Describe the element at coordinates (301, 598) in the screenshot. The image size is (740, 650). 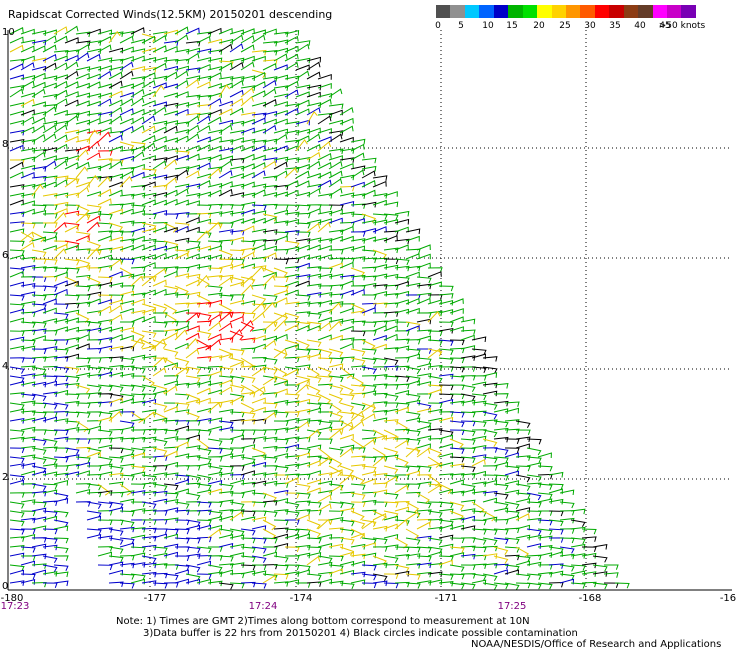
I see `lon-label-174: -174` at that location.